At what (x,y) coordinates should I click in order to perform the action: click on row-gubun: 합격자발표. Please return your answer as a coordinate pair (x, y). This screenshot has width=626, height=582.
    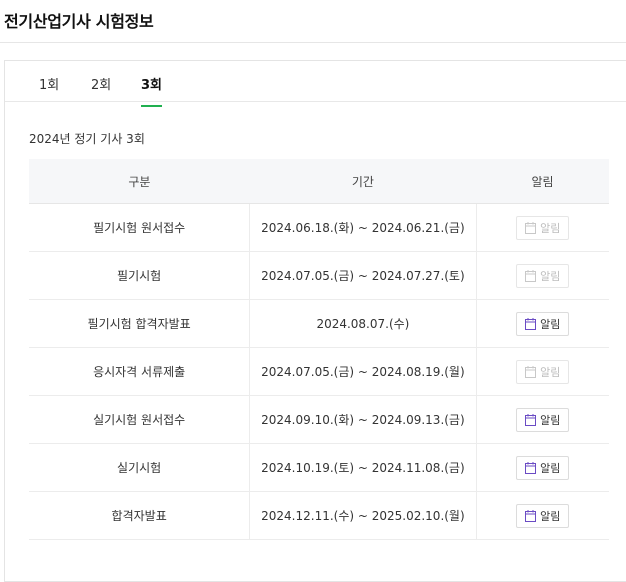
    Looking at the image, I should click on (139, 515).